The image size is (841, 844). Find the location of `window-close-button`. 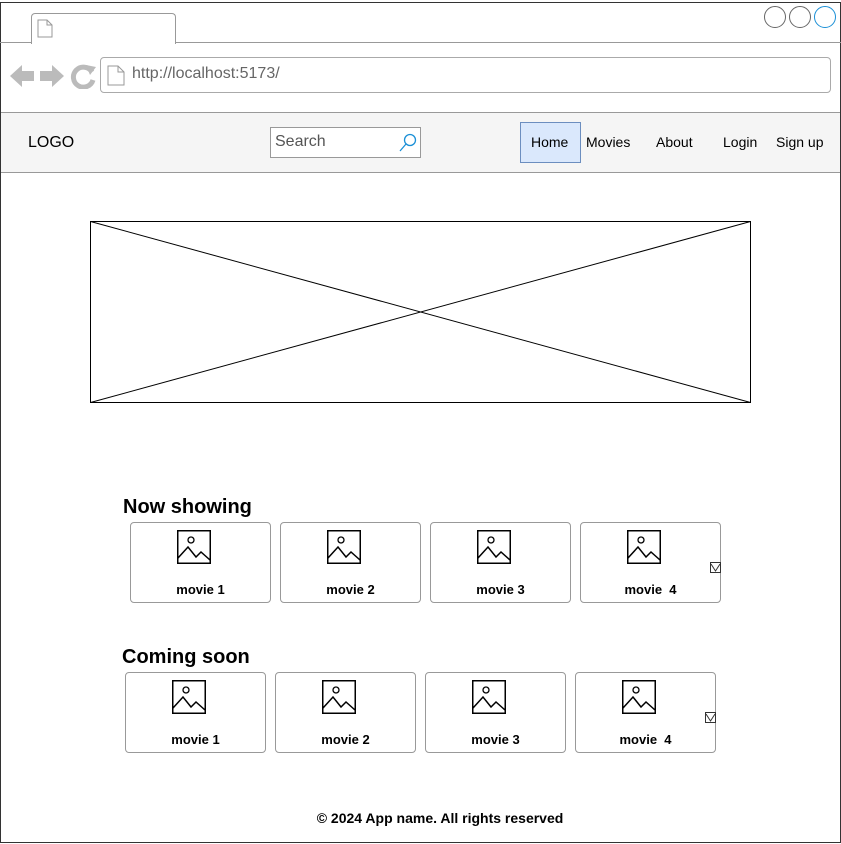

window-close-button is located at coordinates (825, 17).